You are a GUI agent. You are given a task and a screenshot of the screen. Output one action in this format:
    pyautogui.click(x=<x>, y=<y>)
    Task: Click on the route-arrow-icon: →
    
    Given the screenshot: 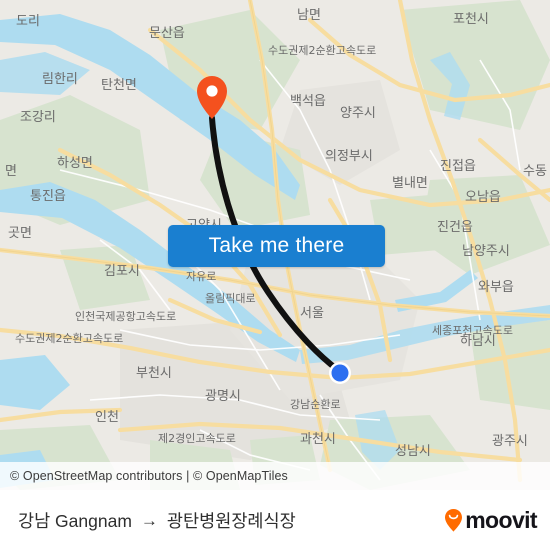 What is the action you would take?
    pyautogui.click(x=149, y=520)
    